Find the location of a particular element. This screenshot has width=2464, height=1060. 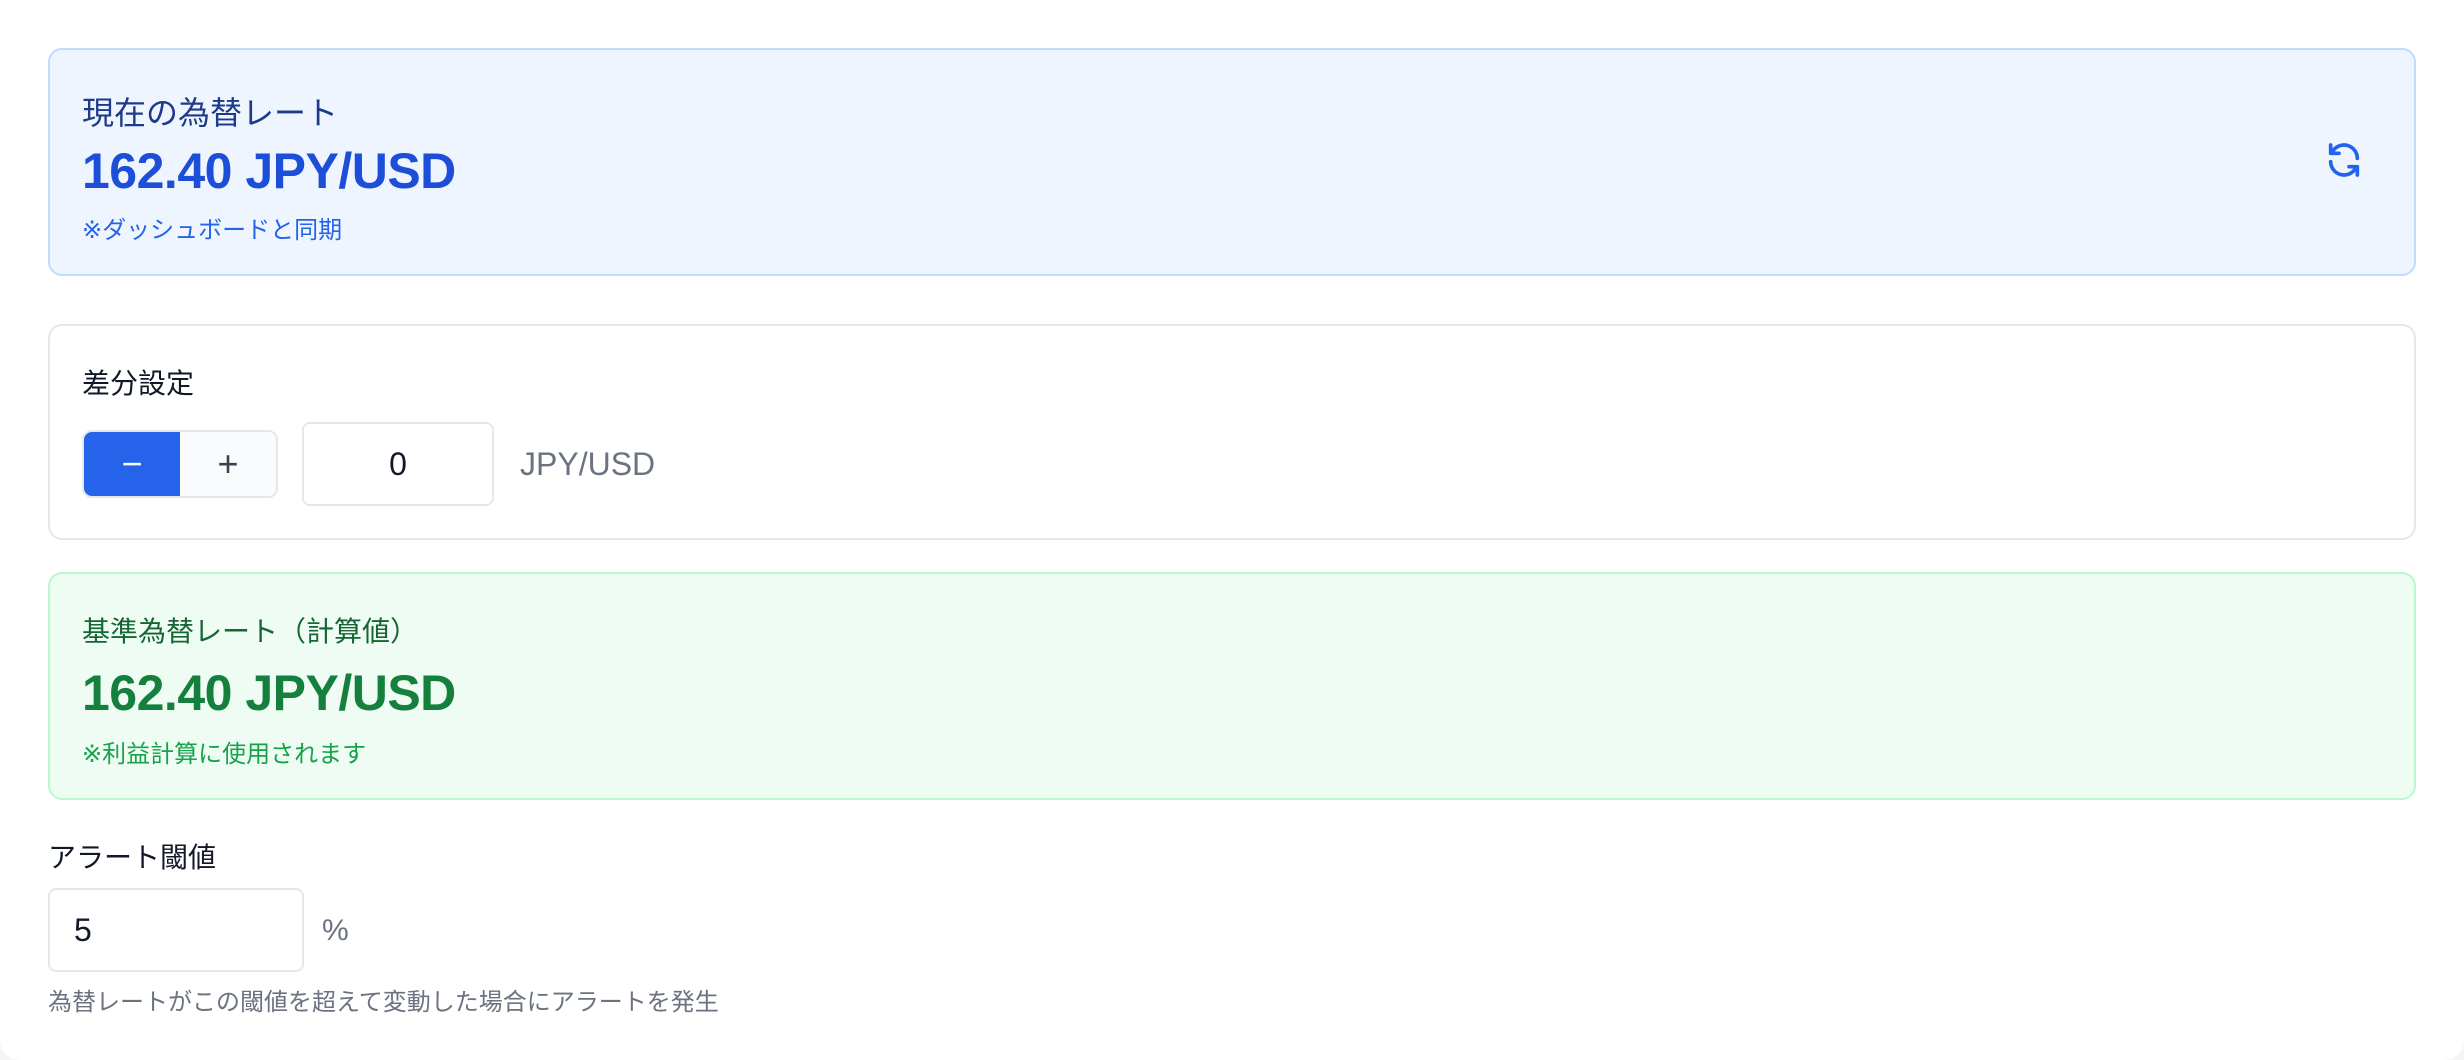

alert-threshold-help: 為替レートがこの閾値を超えて変動した場合にアラートを発生 is located at coordinates (383, 1002).